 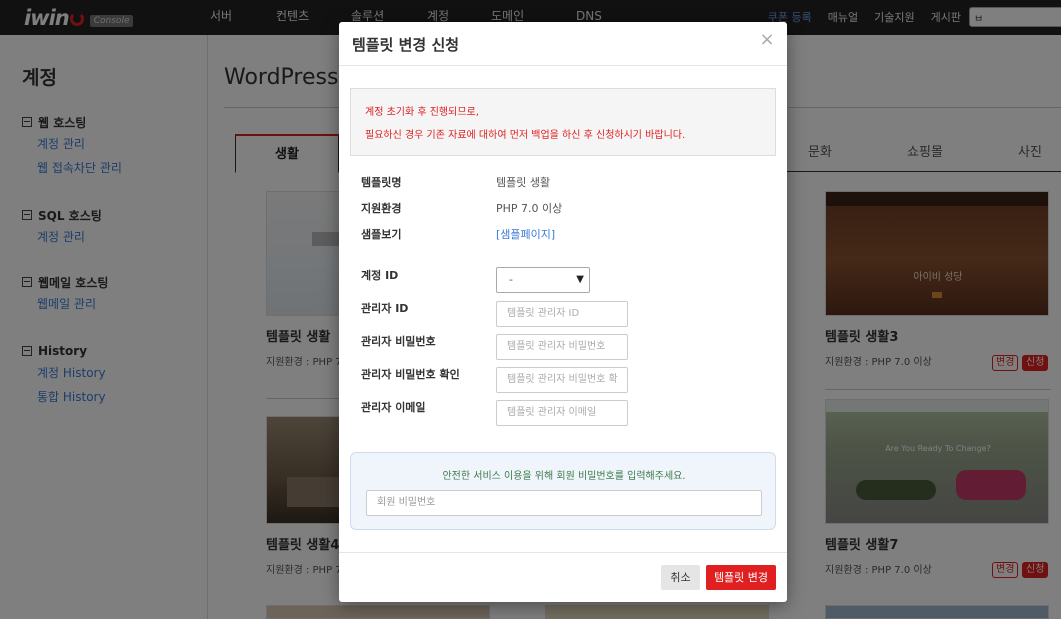 What do you see at coordinates (525, 235) in the screenshot?
I see `sample-page-link: [샘플페이지]` at bounding box center [525, 235].